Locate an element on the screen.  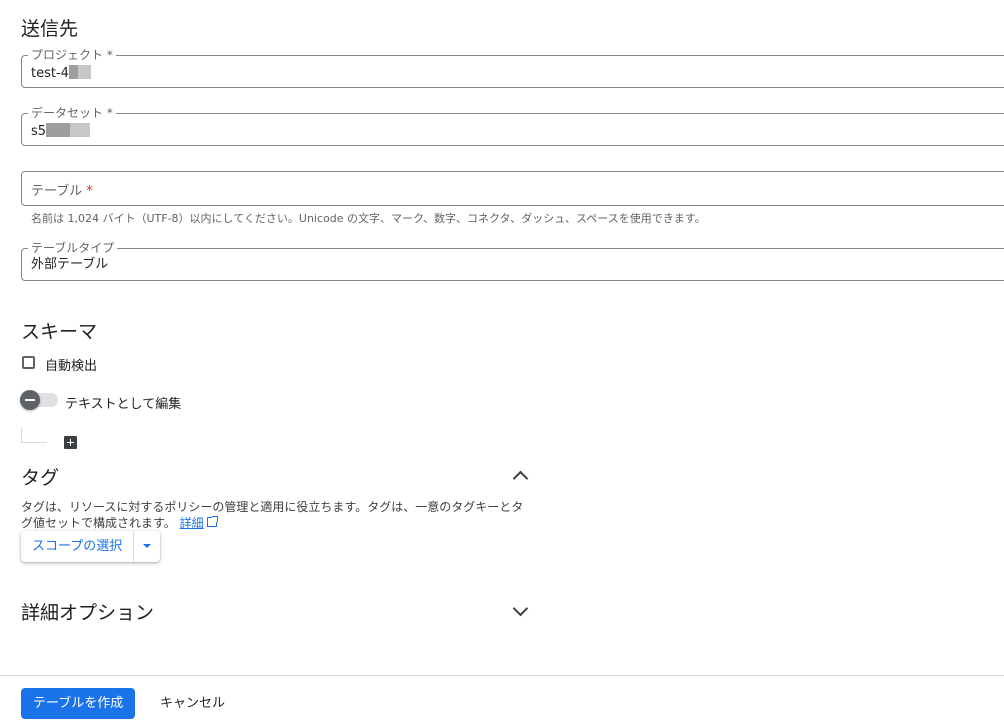
external-link-icon is located at coordinates (212, 521).